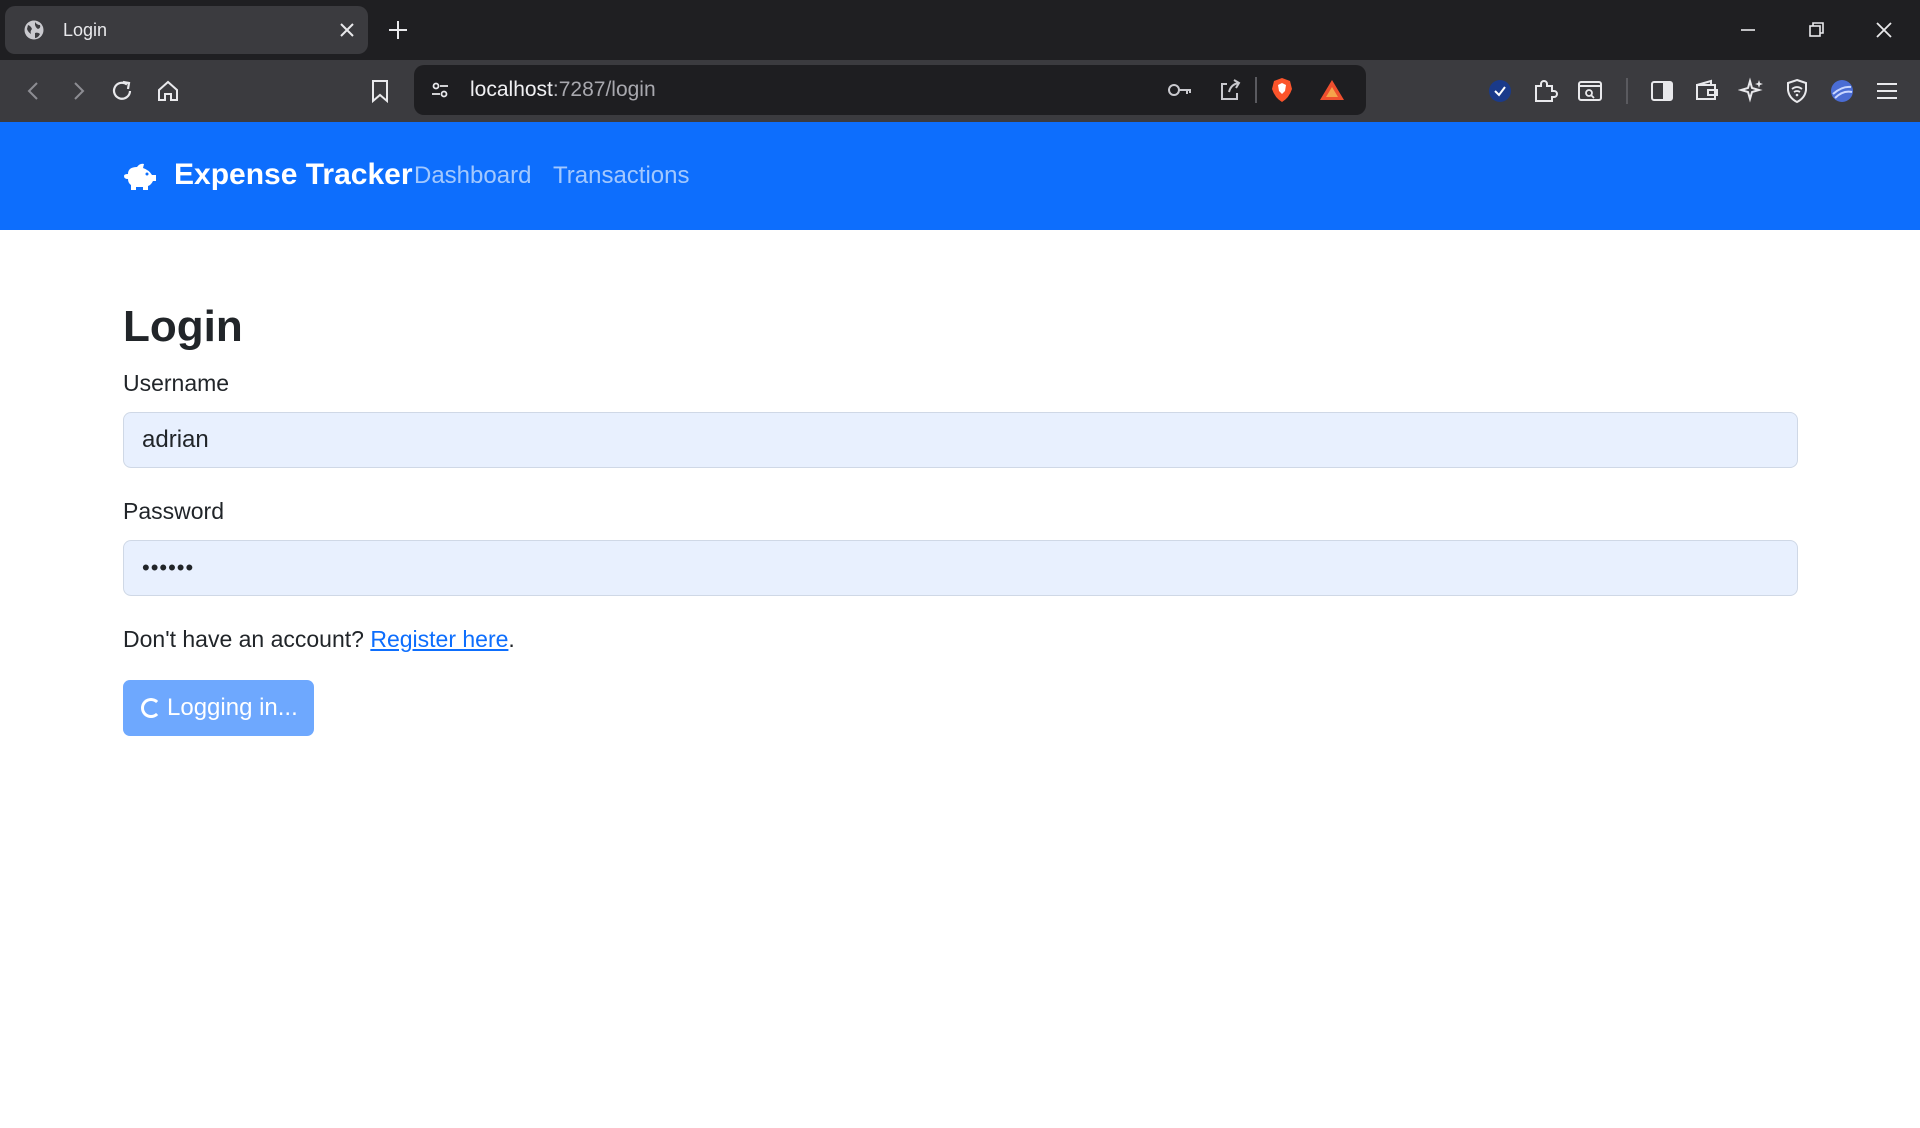 This screenshot has height=1128, width=1920. What do you see at coordinates (1752, 91) in the screenshot?
I see `leo-ai-icon` at bounding box center [1752, 91].